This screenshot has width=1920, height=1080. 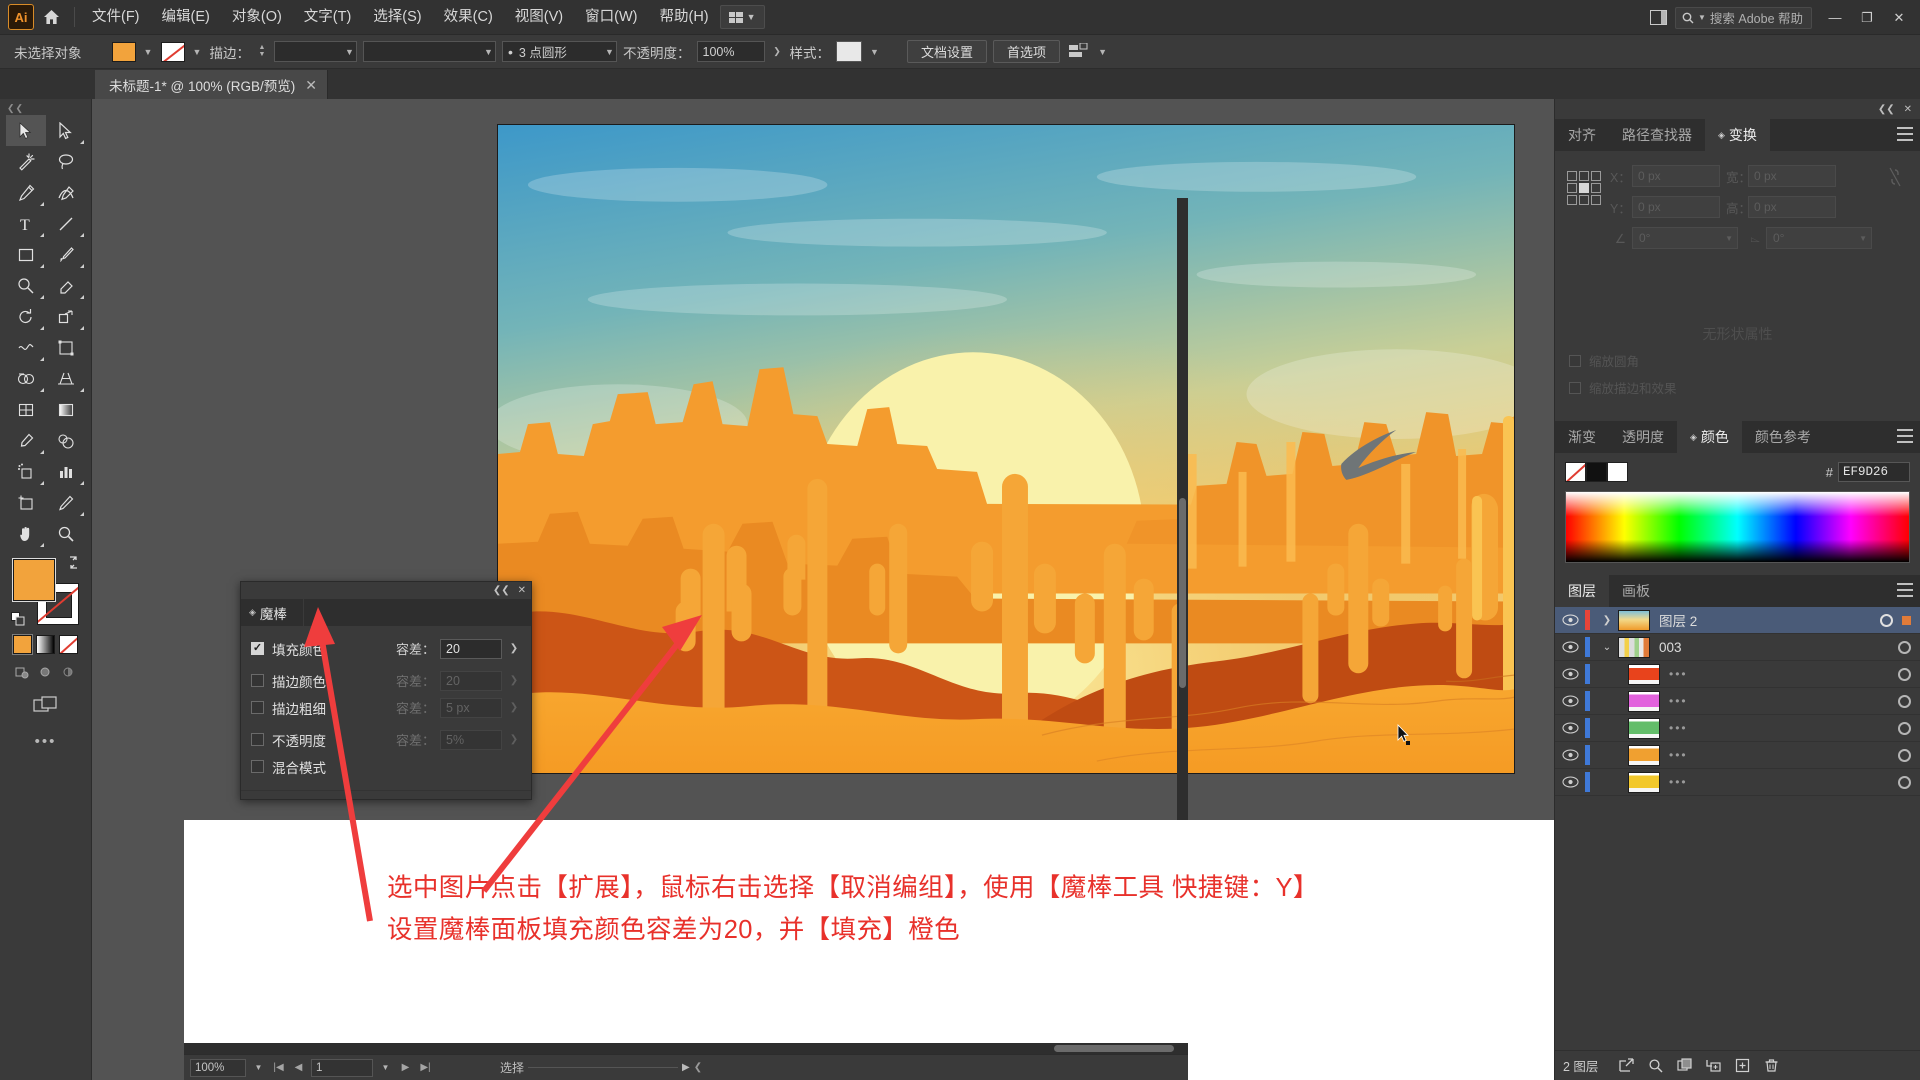 I want to click on scale-tool, so click(x=66, y=316).